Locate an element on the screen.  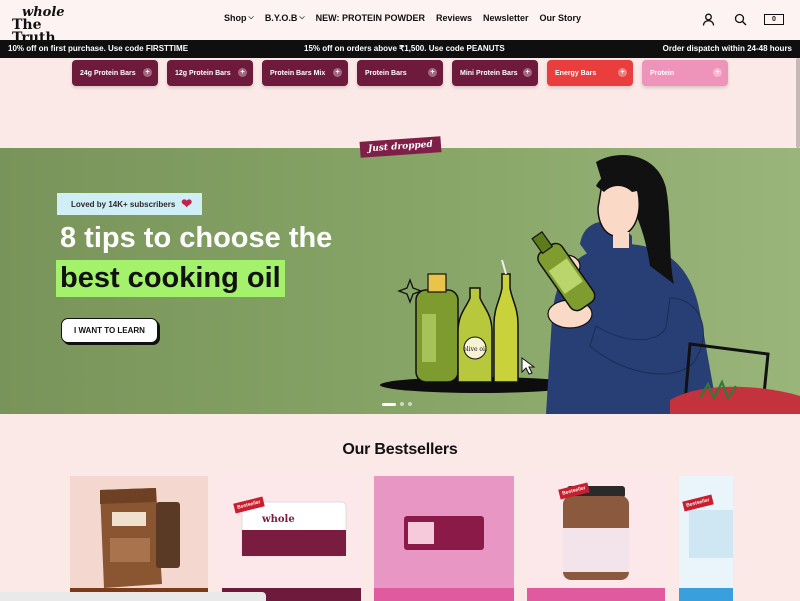
category-label: 24g Protein Bars is located at coordinates (108, 73).